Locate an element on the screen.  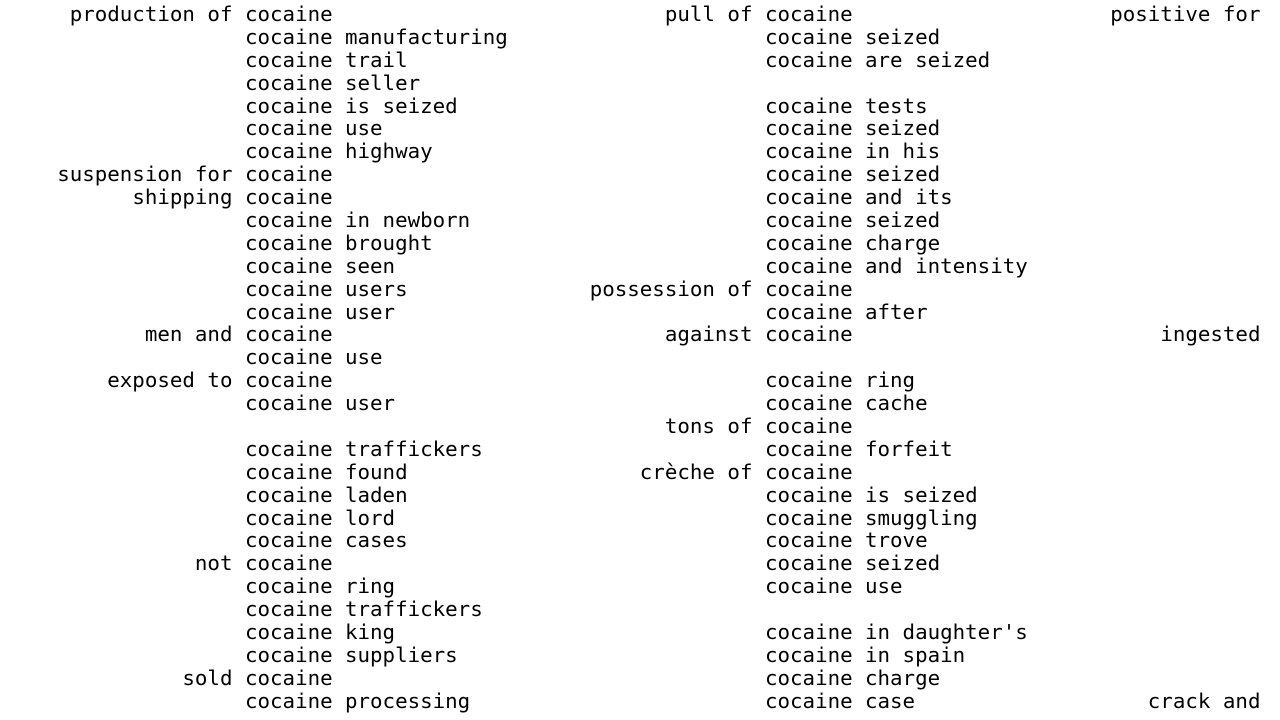
left-context: pull of is located at coordinates (714, 14).